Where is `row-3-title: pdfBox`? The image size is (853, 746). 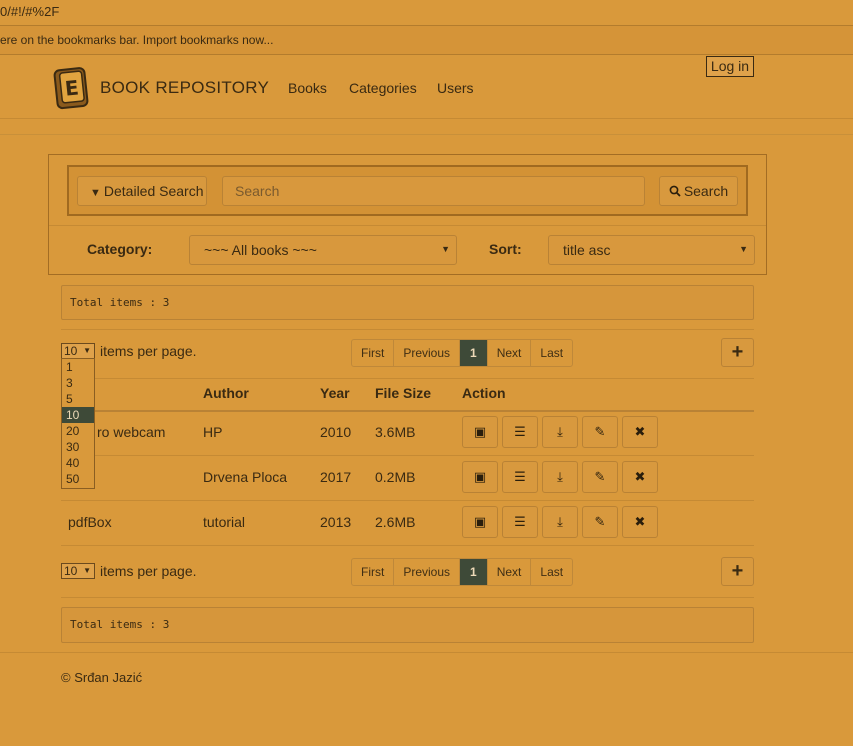 row-3-title: pdfBox is located at coordinates (90, 522).